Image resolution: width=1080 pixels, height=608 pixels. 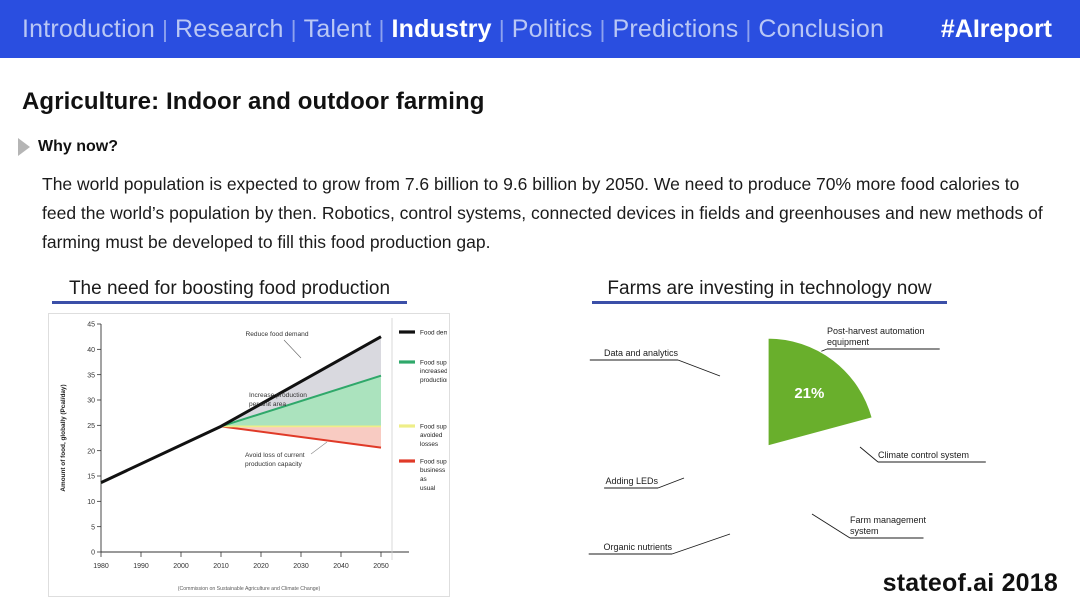 What do you see at coordinates (276, 334) in the screenshot?
I see `annotation-reduce-food-demand: Reduce food demand` at bounding box center [276, 334].